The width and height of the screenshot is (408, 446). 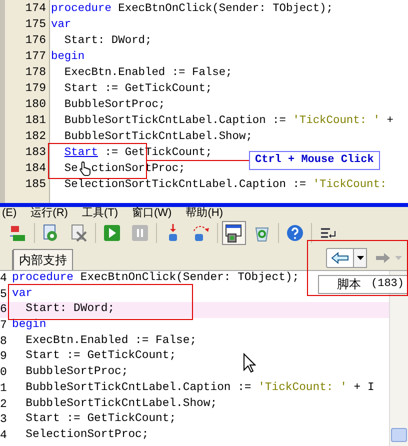 What do you see at coordinates (228, 121) in the screenshot?
I see `code-line: BubbleSortTickCntLabel.Caption := 'TickCount: ' +` at bounding box center [228, 121].